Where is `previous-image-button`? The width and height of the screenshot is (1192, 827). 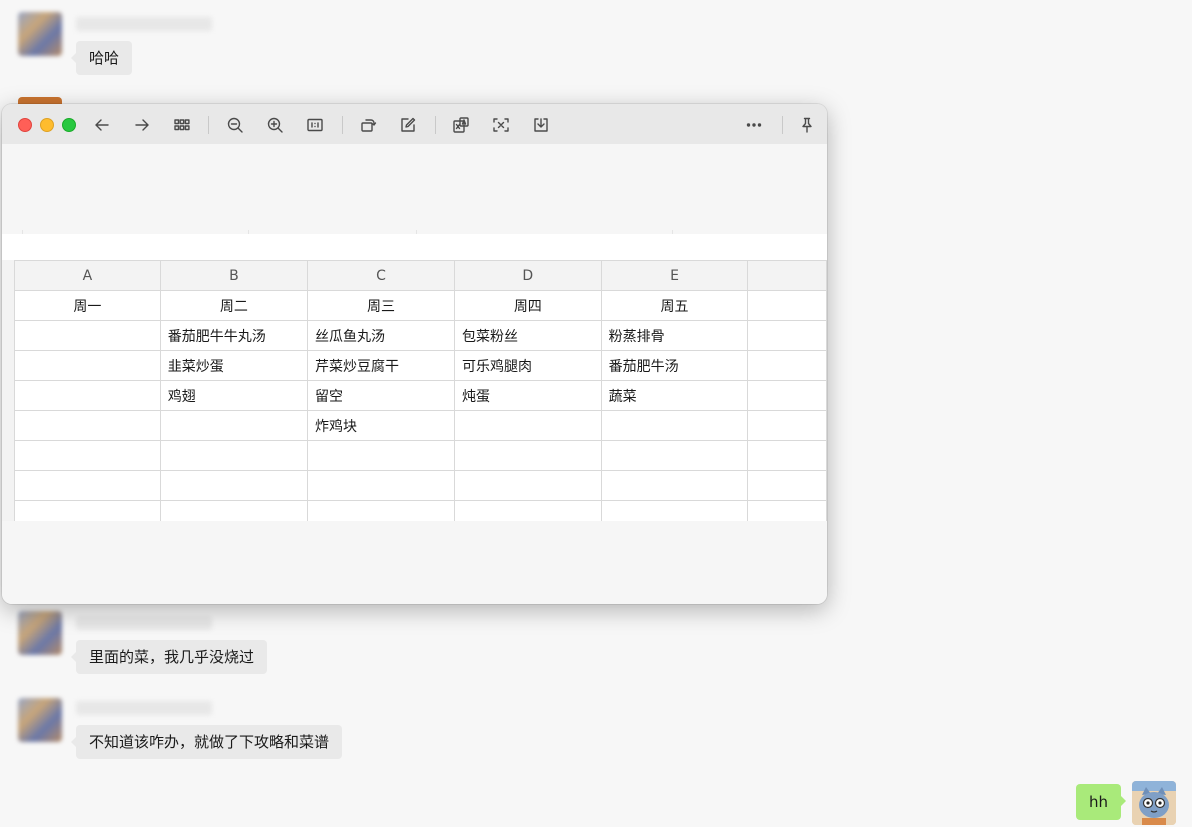
previous-image-button is located at coordinates (102, 125).